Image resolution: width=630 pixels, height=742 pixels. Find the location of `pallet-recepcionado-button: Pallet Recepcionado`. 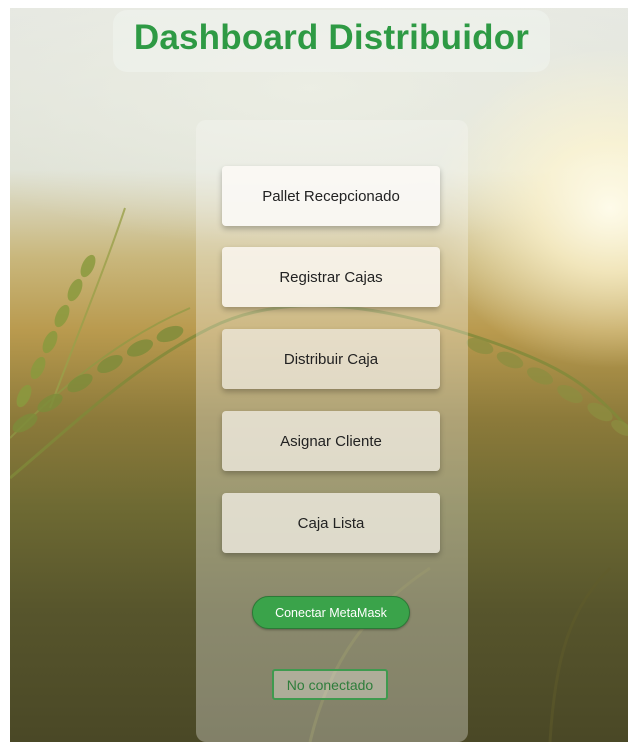

pallet-recepcionado-button: Pallet Recepcionado is located at coordinates (331, 196).